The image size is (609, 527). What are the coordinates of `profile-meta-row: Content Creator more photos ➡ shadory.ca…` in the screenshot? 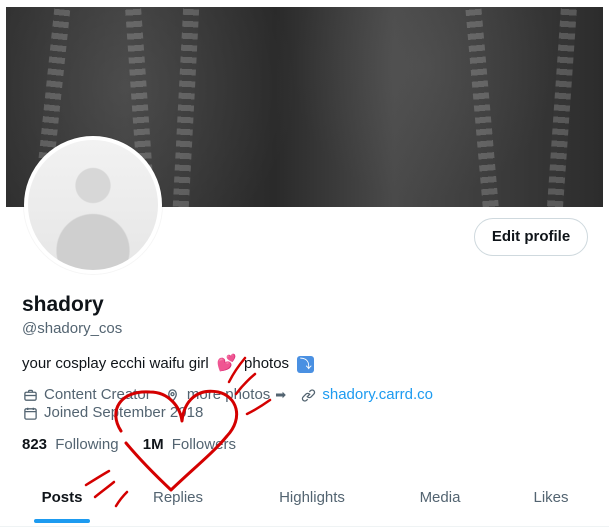 It's located at (227, 395).